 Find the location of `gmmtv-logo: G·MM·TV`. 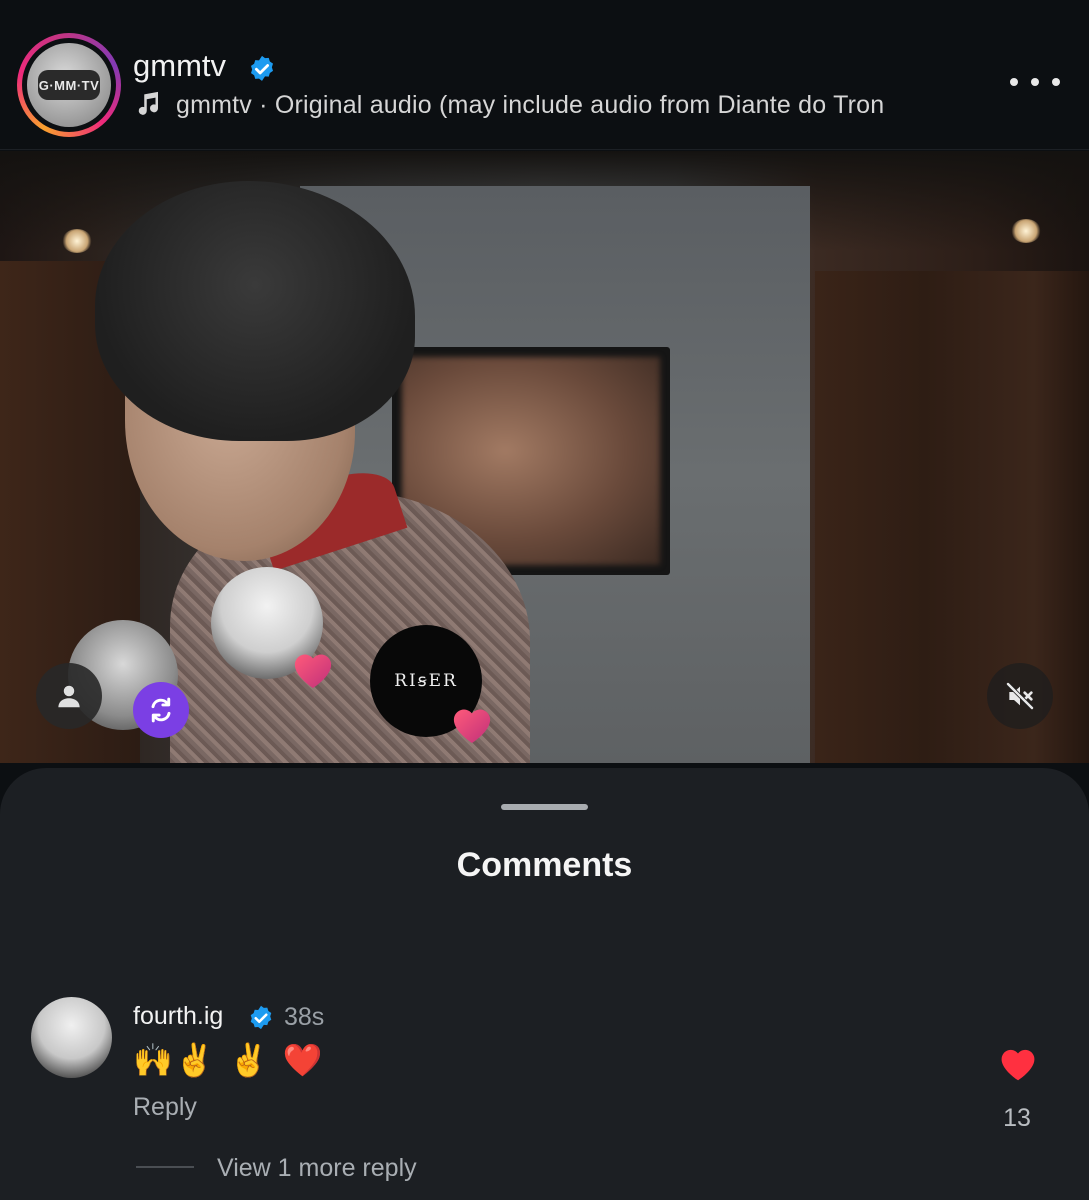

gmmtv-logo: G·MM·TV is located at coordinates (69, 85).